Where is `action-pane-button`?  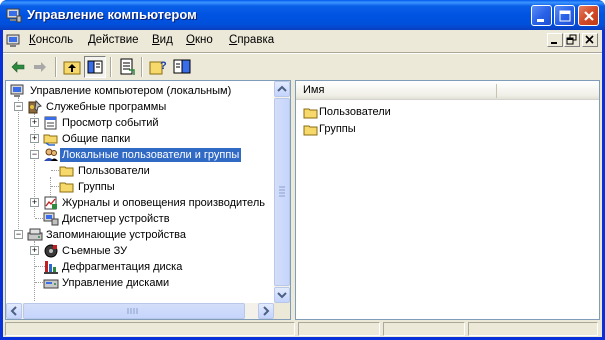 action-pane-button is located at coordinates (182, 67).